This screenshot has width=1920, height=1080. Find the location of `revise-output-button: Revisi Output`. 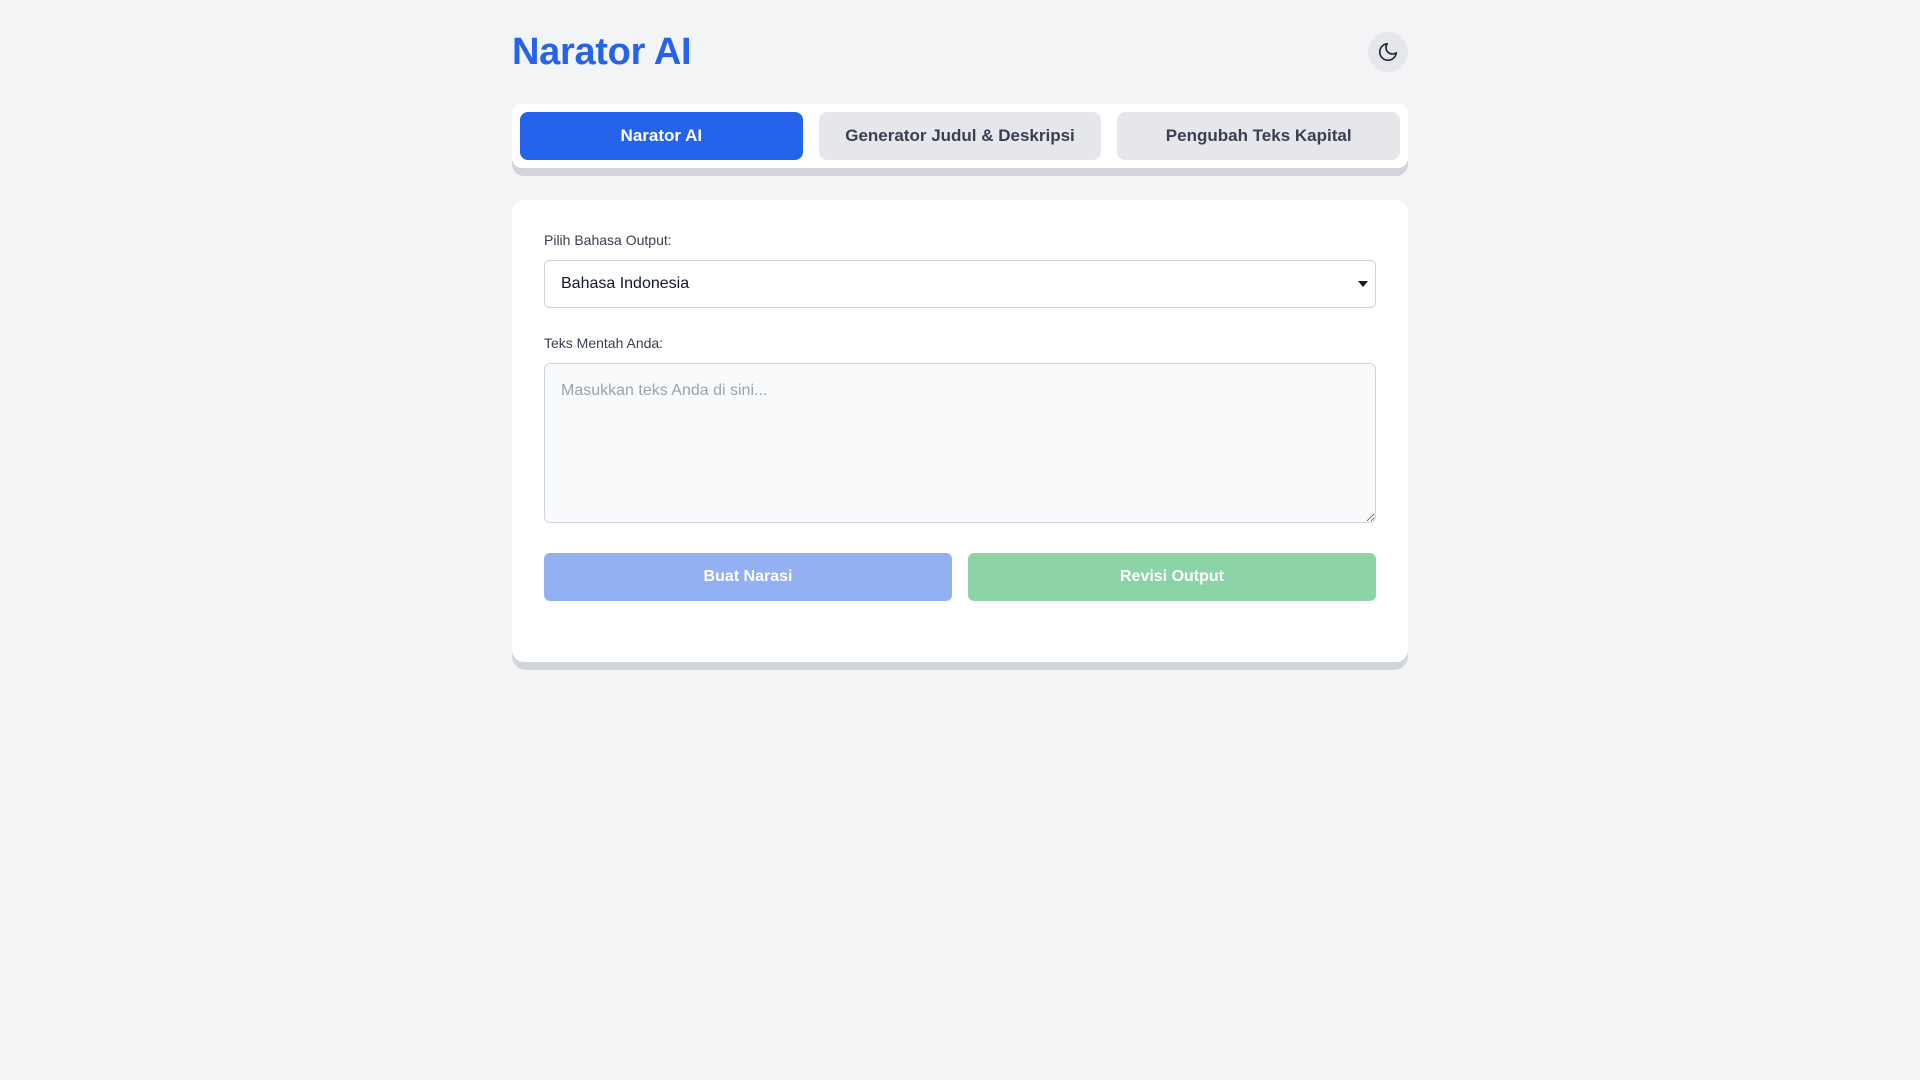

revise-output-button: Revisi Output is located at coordinates (1172, 577).